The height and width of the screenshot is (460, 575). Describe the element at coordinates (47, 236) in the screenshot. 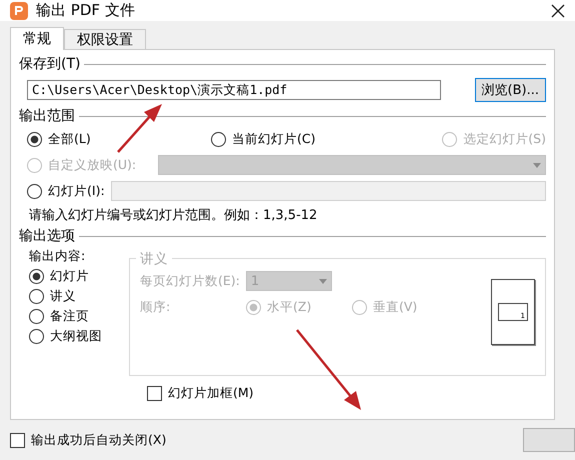

I see `section-heading: 输出选项` at that location.